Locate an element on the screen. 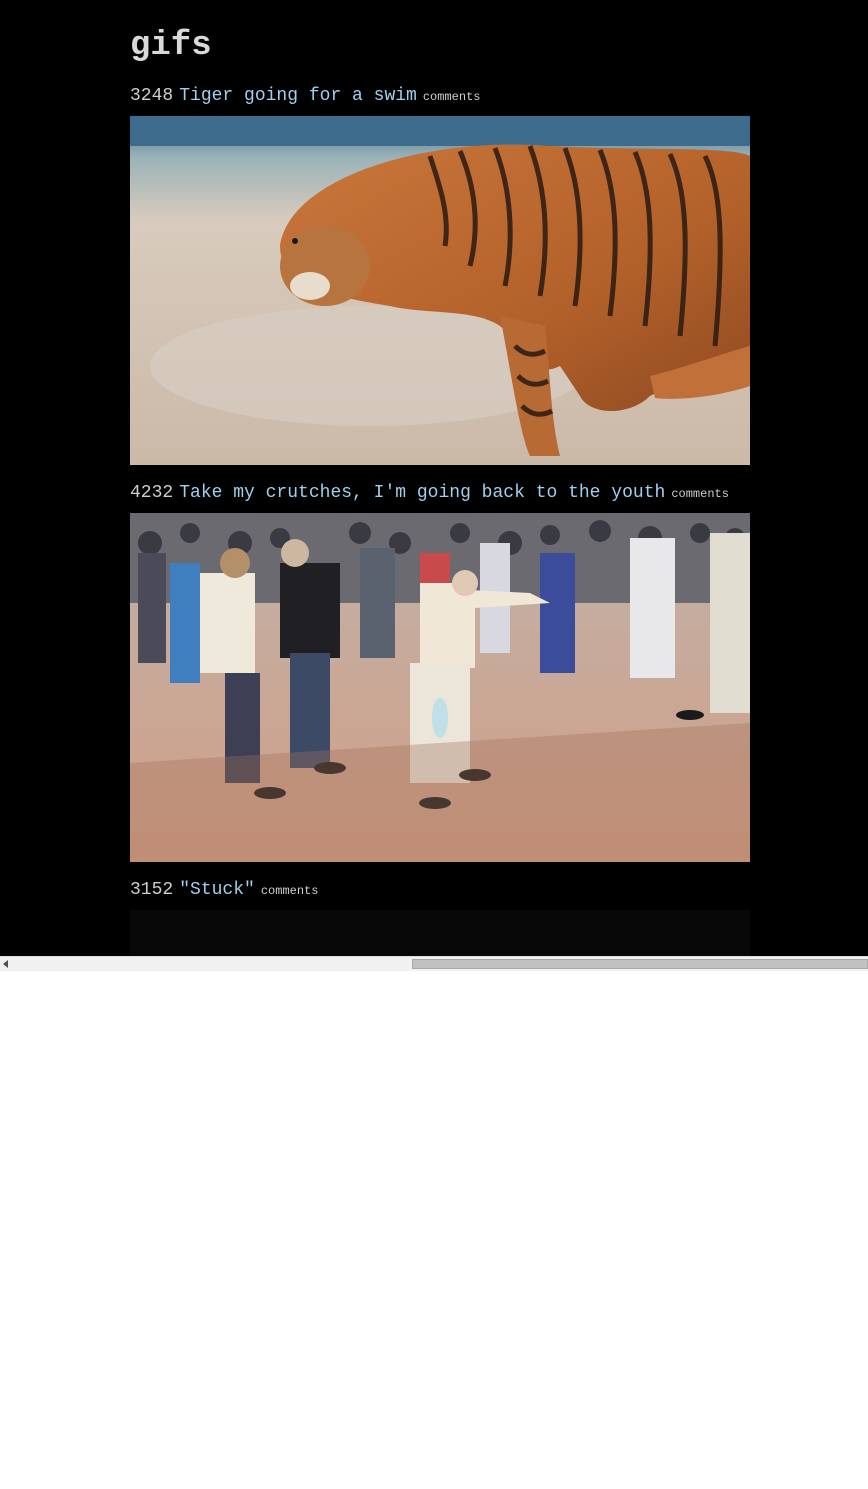 The width and height of the screenshot is (868, 1489). site-title: gifs is located at coordinates (171, 46).